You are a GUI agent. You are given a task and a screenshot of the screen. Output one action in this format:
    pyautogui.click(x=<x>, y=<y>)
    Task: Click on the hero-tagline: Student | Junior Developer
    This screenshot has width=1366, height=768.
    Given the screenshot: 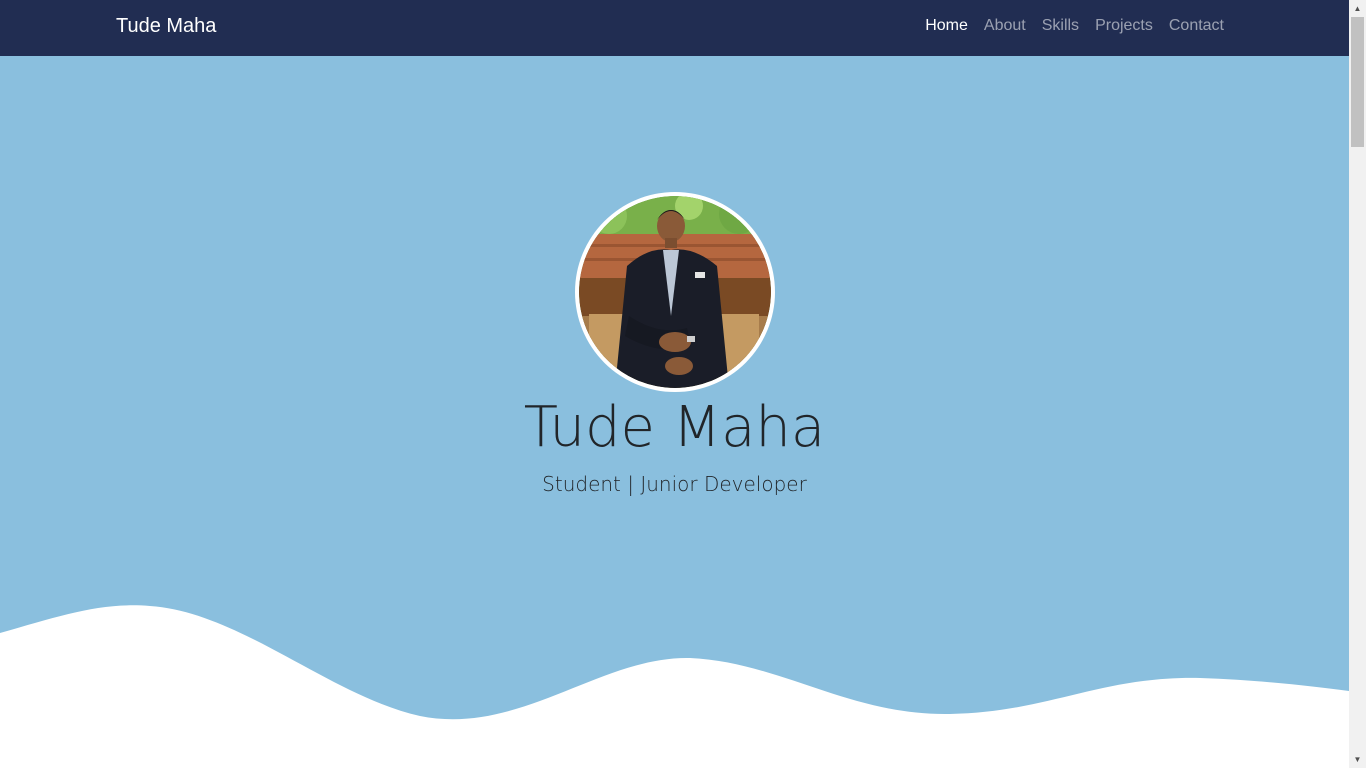 What is the action you would take?
    pyautogui.click(x=674, y=484)
    